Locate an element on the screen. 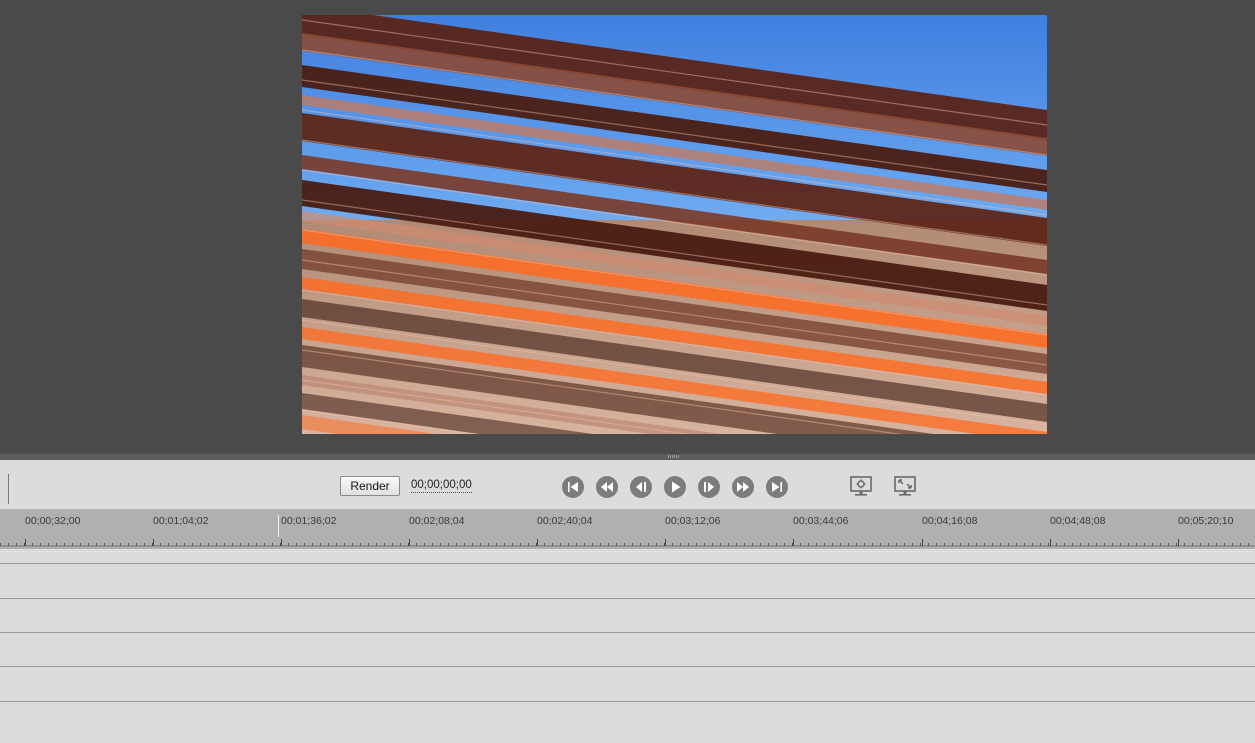 The height and width of the screenshot is (743, 1255). ruler-label: 00;03;44;06 is located at coordinates (821, 521).